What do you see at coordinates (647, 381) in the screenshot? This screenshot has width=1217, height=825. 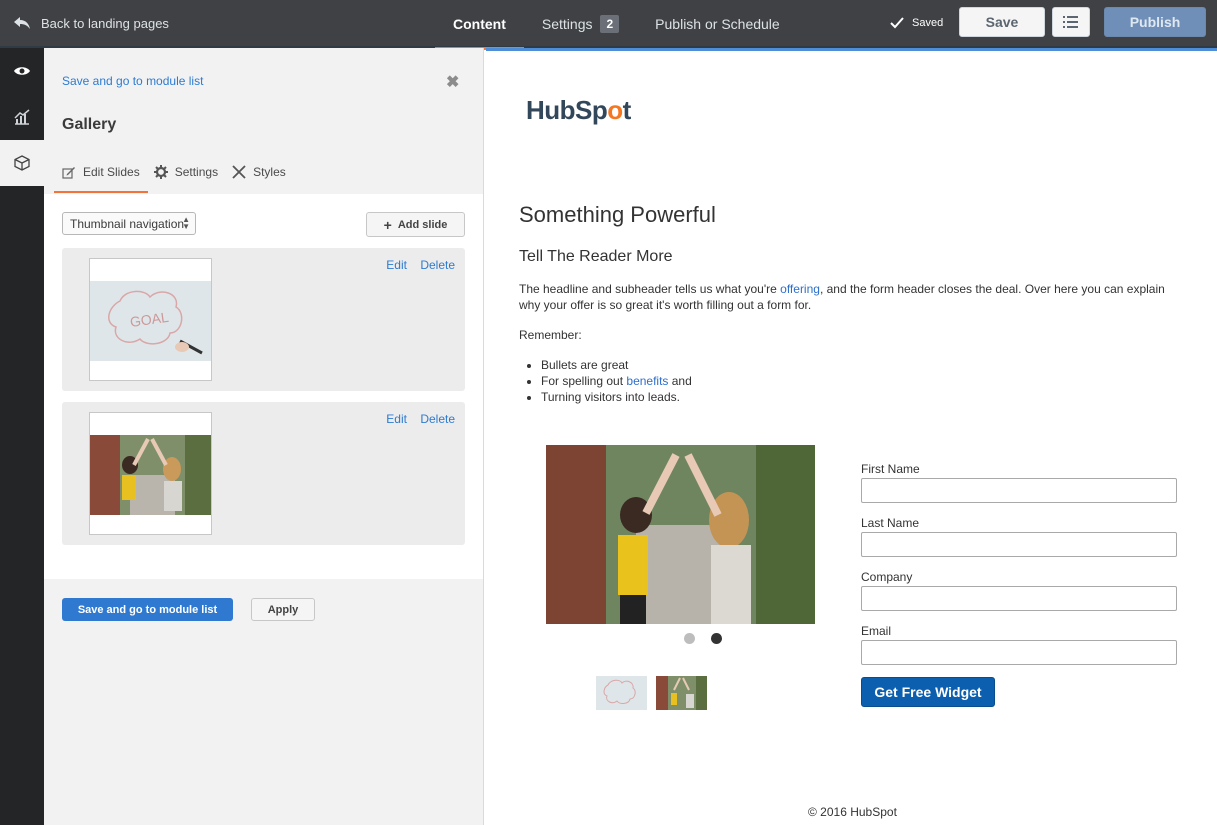 I see `benefits-link: benefits` at bounding box center [647, 381].